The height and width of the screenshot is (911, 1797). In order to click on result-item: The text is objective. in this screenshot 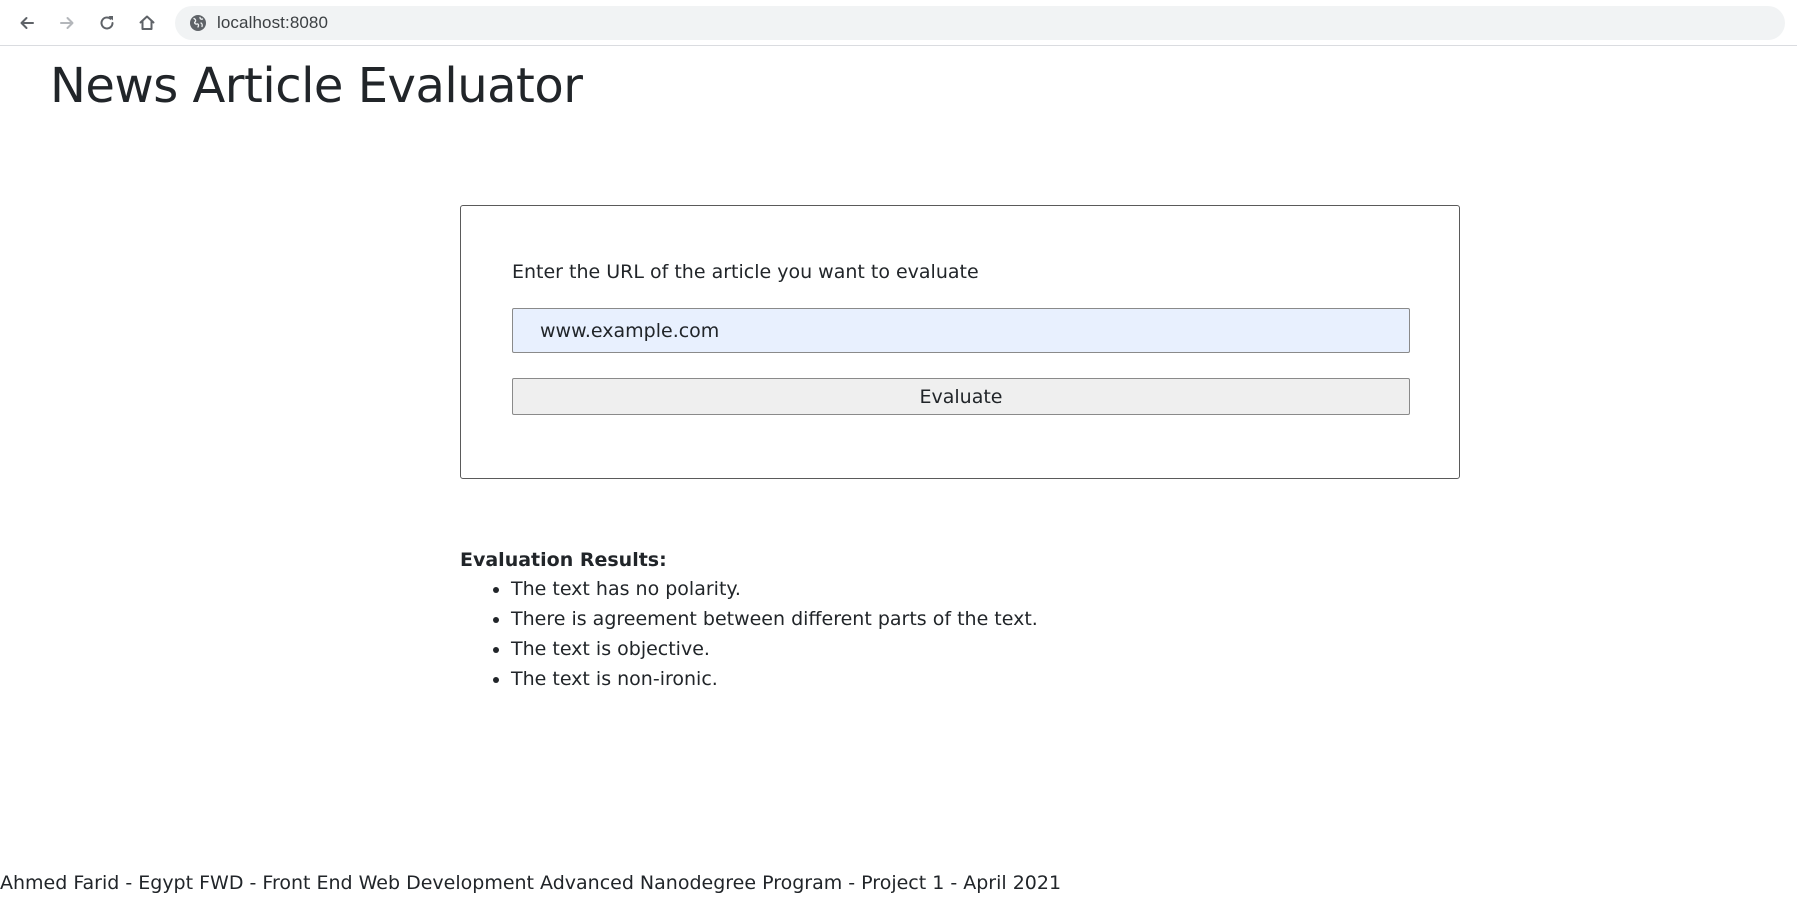, I will do `click(985, 649)`.